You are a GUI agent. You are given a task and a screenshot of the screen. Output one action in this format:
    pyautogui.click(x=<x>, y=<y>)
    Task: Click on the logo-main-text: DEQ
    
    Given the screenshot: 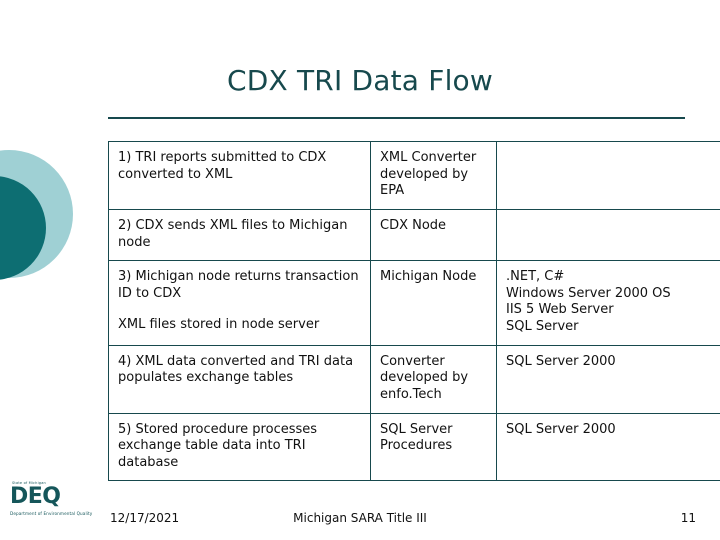 What is the action you would take?
    pyautogui.click(x=35, y=496)
    